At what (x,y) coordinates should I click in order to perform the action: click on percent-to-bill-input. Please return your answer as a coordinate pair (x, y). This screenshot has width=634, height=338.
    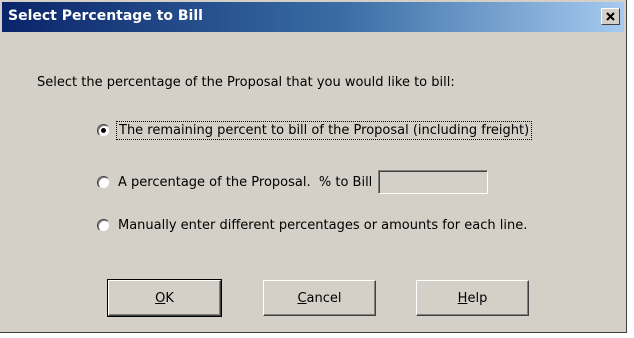
    Looking at the image, I should click on (433, 182).